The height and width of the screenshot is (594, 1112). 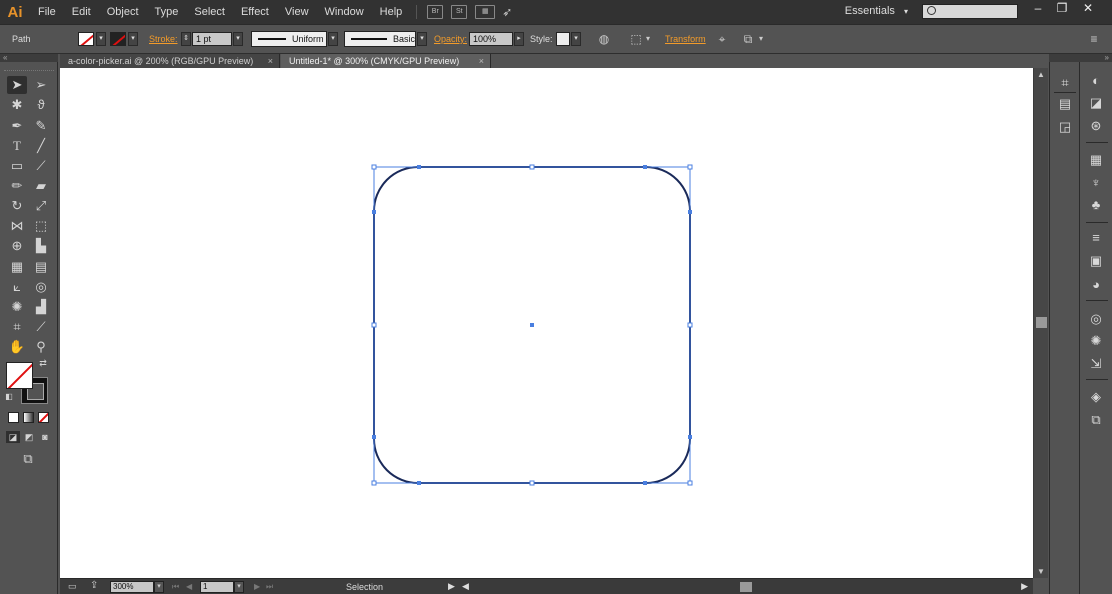 I want to click on align-dropdown-icon: ▾, so click(x=648, y=39).